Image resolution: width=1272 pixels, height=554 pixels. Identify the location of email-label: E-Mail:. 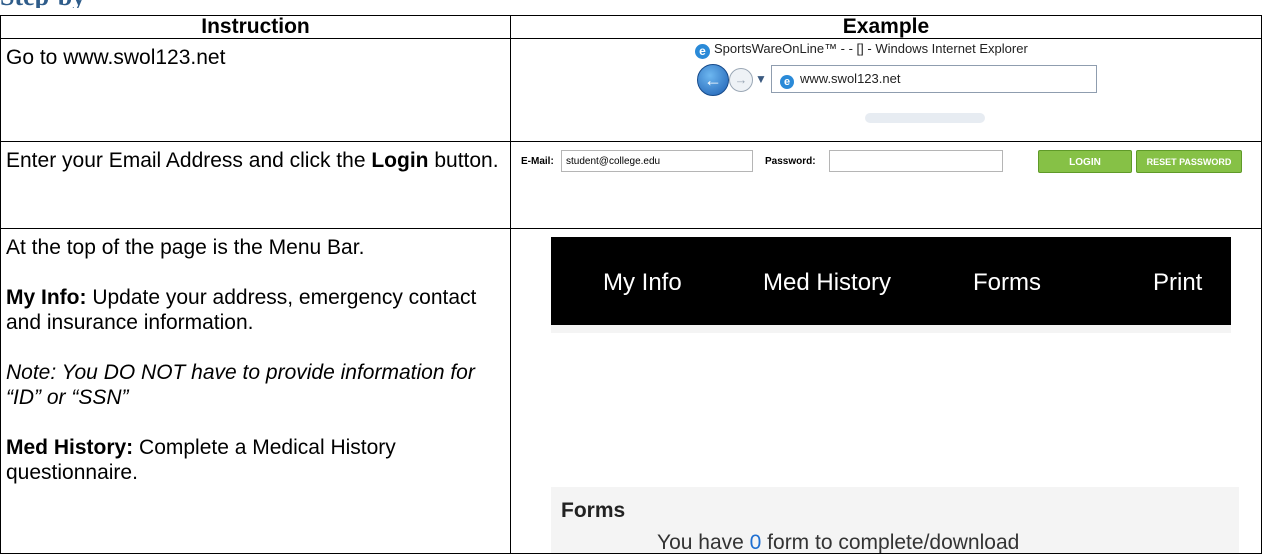
(537, 161).